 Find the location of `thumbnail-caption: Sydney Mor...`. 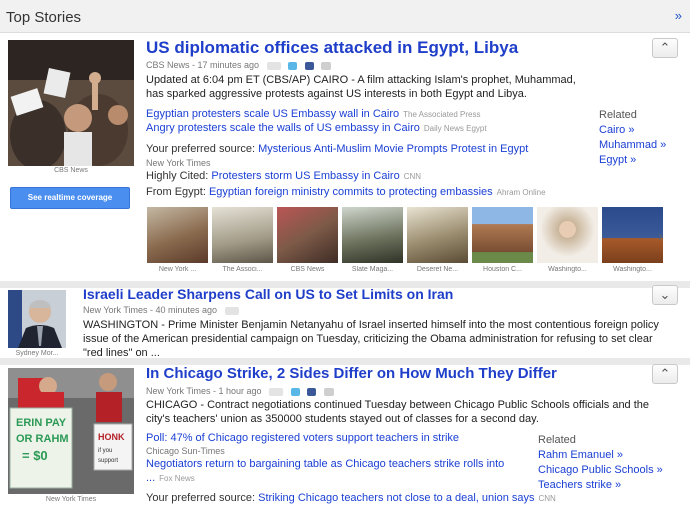

thumbnail-caption: Sydney Mor... is located at coordinates (37, 353).